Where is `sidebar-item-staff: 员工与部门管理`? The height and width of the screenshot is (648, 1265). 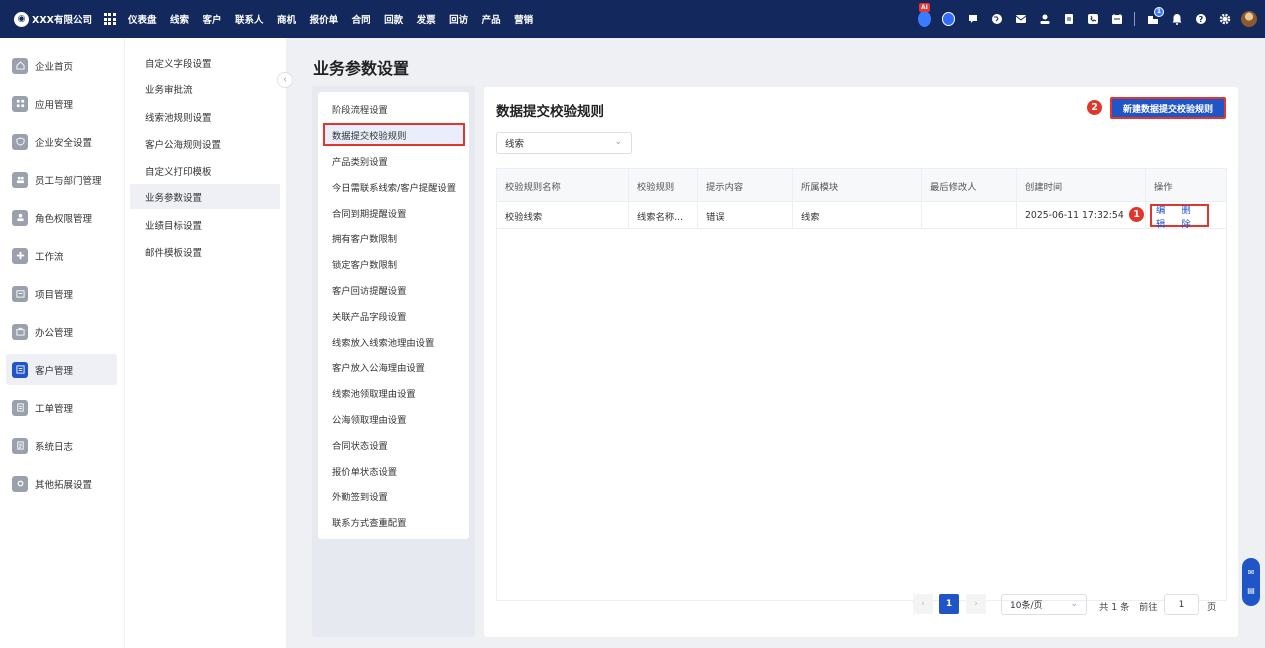
sidebar-item-staff: 员工与部门管理 is located at coordinates (61, 179).